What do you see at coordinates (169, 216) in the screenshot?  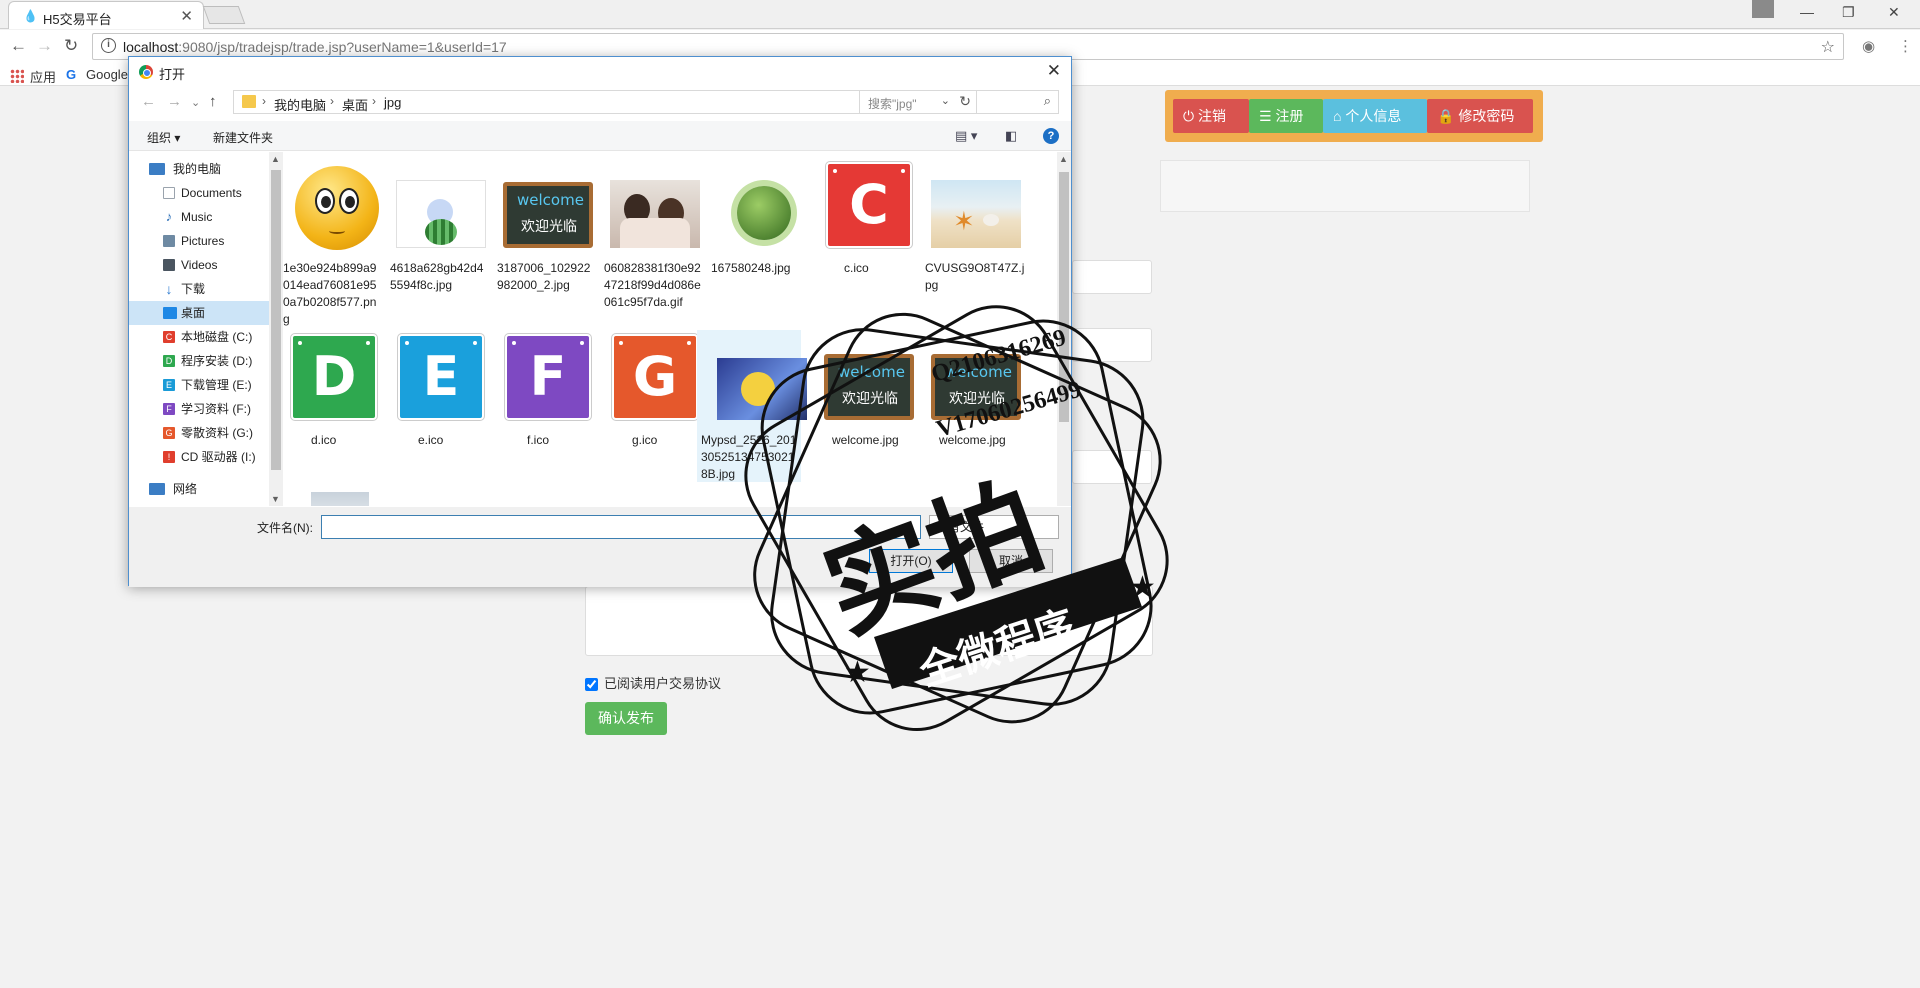 I see `music-icon: ♪` at bounding box center [169, 216].